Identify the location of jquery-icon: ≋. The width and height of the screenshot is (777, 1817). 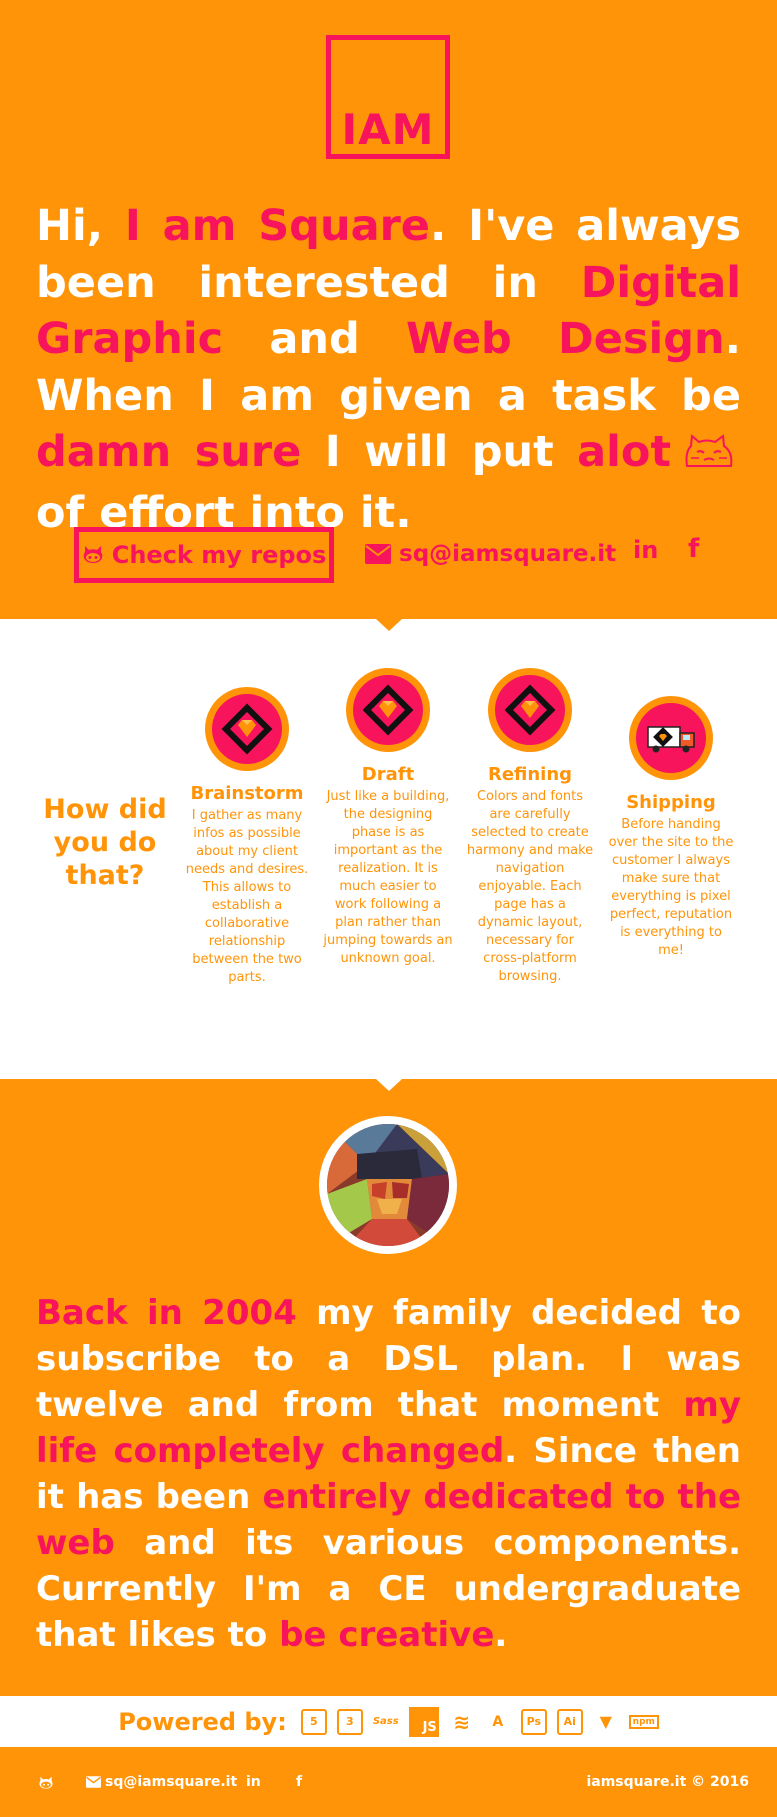
(462, 1721).